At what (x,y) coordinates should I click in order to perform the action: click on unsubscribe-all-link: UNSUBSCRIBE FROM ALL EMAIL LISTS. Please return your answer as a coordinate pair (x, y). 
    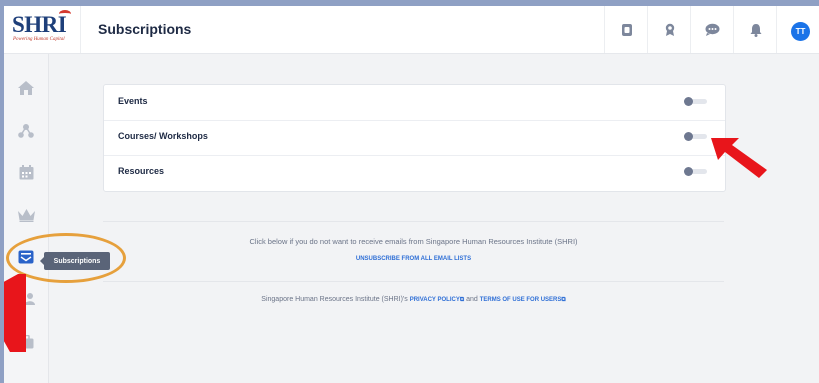
    Looking at the image, I should click on (413, 259).